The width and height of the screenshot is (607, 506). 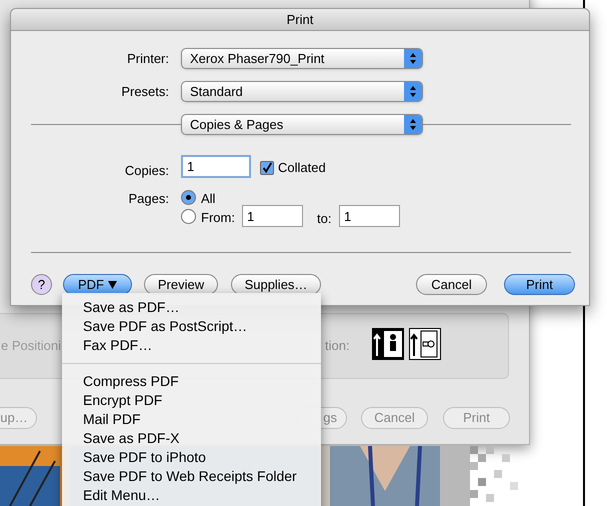 What do you see at coordinates (337, 346) in the screenshot?
I see `field-label: tion:` at bounding box center [337, 346].